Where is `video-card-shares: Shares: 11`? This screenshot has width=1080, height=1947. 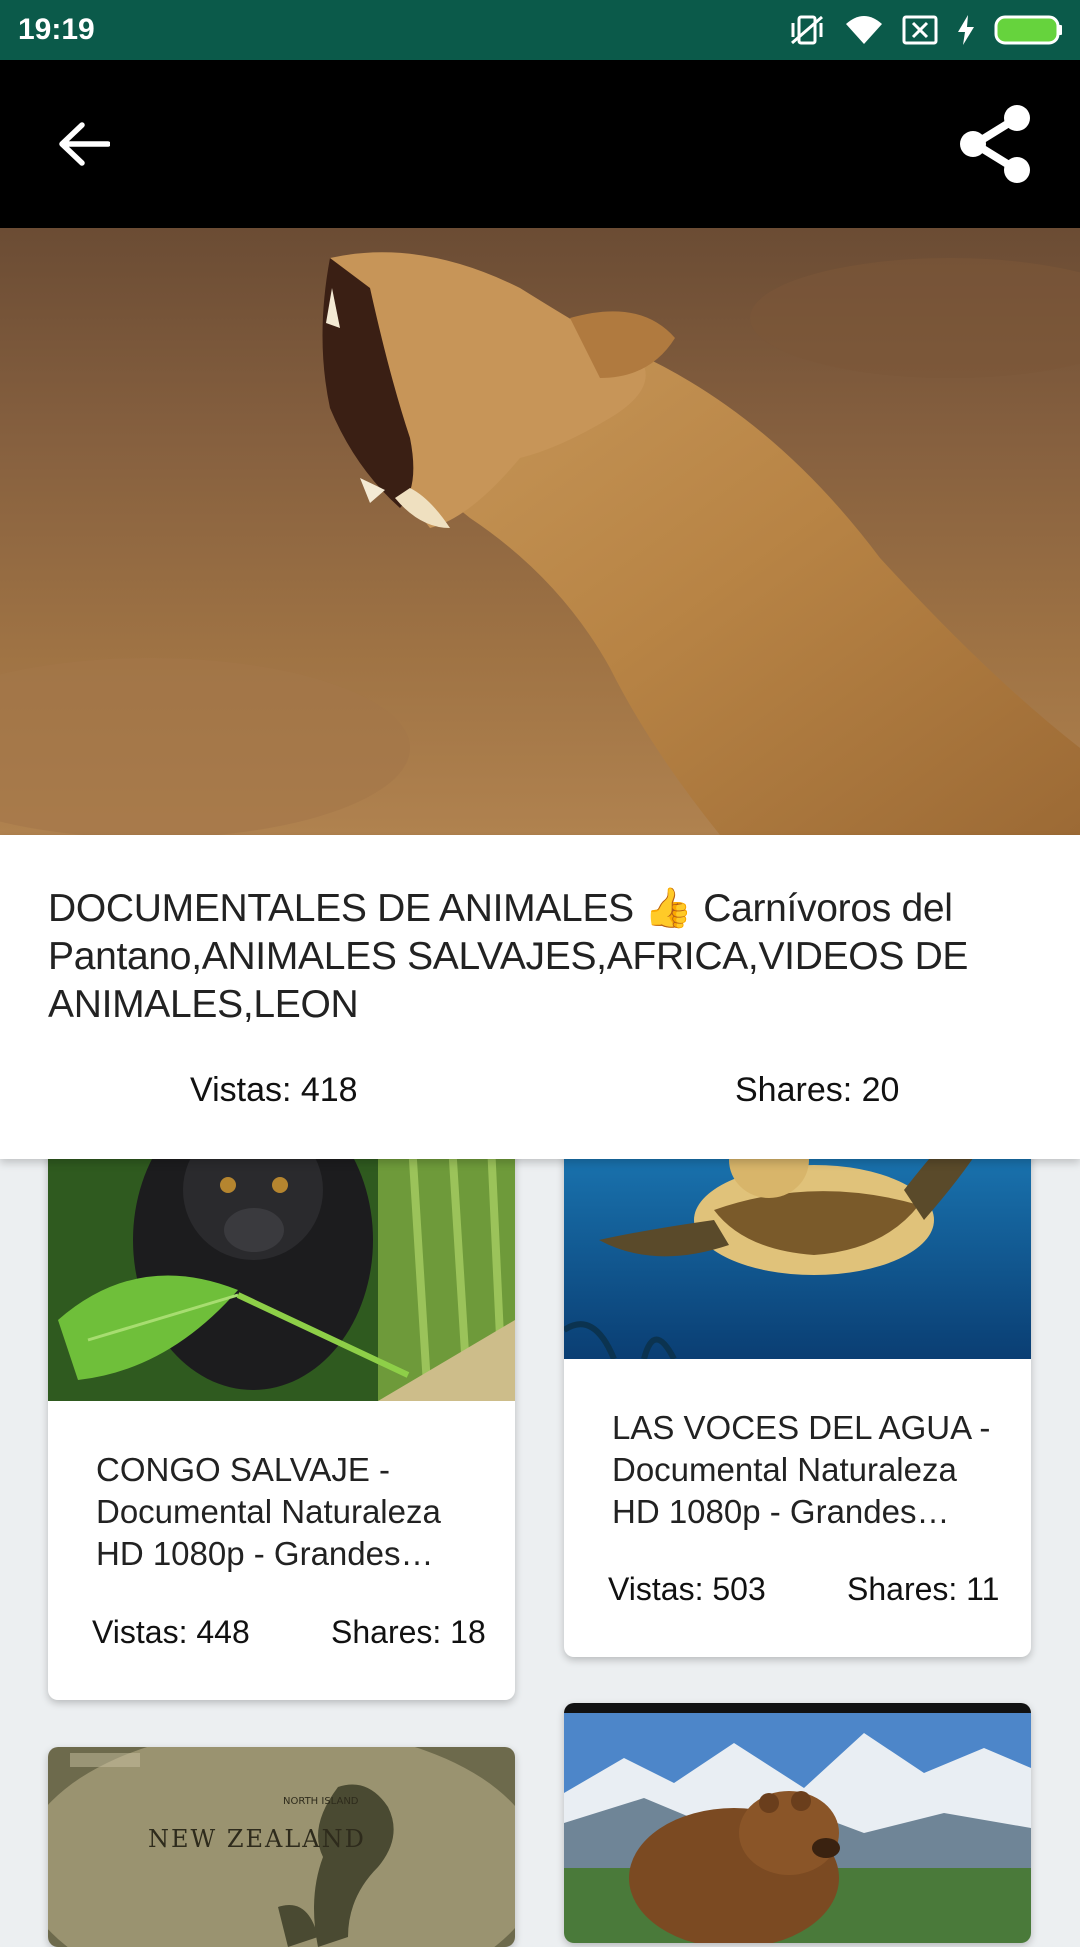
video-card-shares: Shares: 11 is located at coordinates (923, 1589).